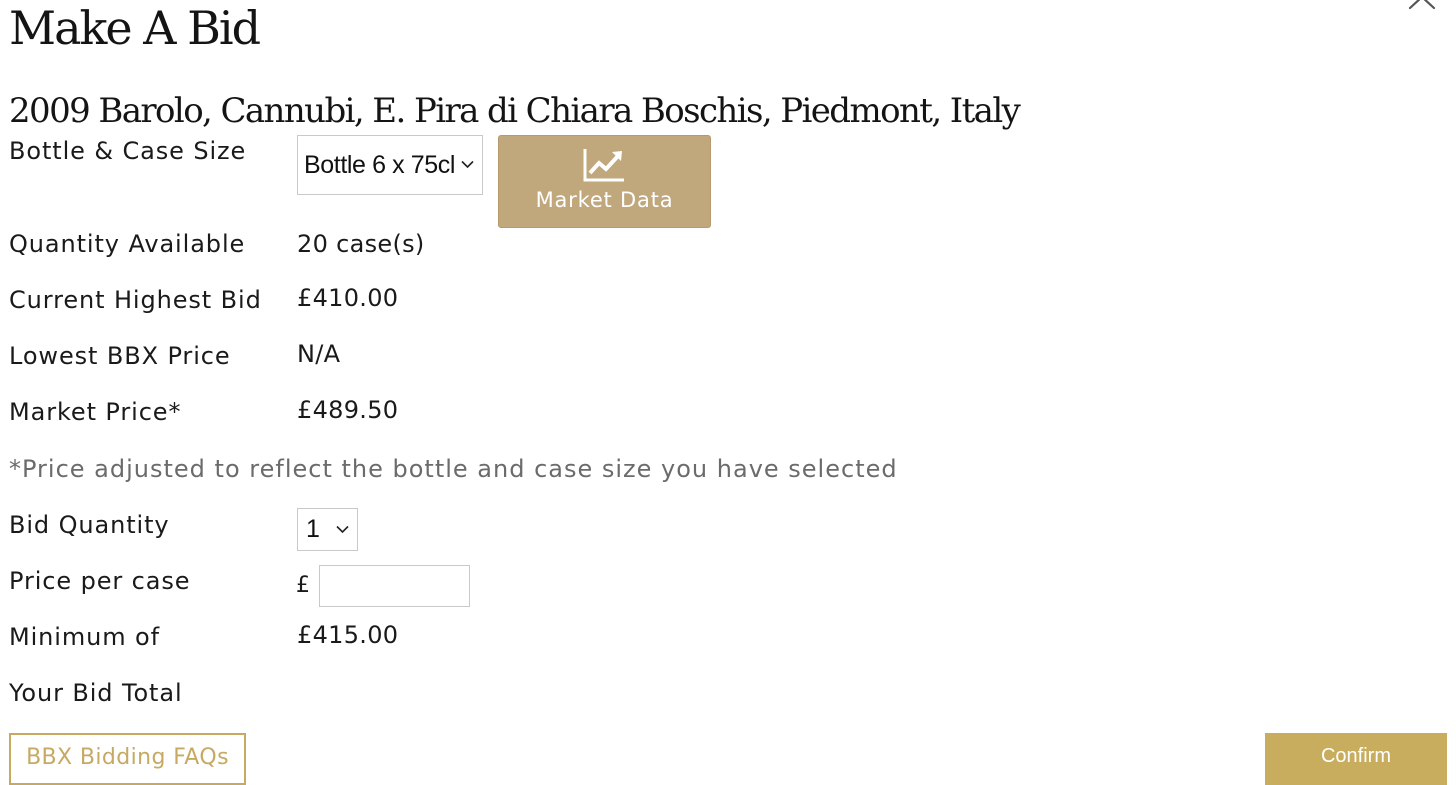 The width and height of the screenshot is (1456, 785). I want to click on lowest-bbx-price-label: Lowest BBX Price, so click(120, 356).